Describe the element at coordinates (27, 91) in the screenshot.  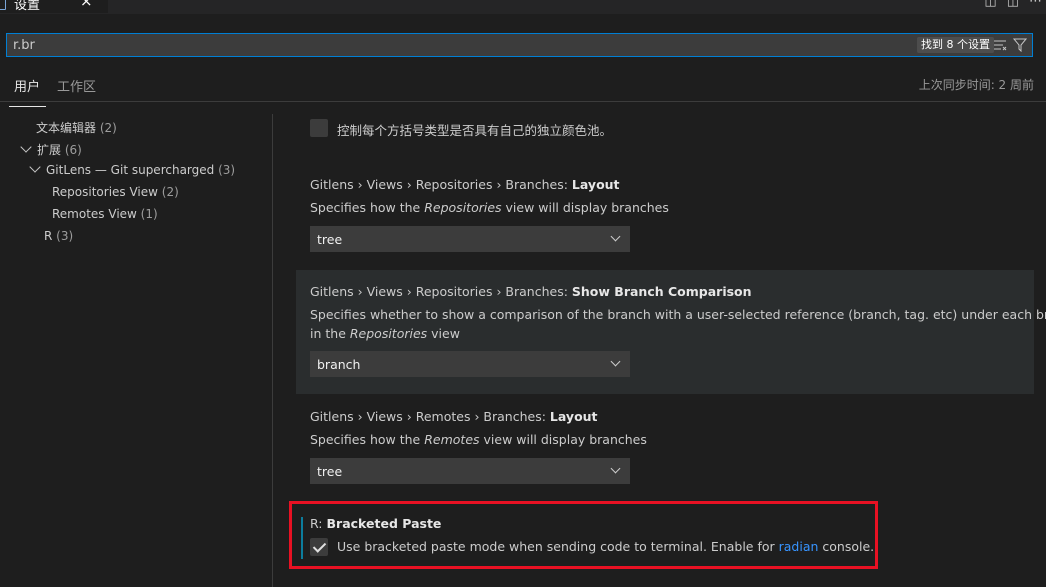
I see `tab-user: 用户` at that location.